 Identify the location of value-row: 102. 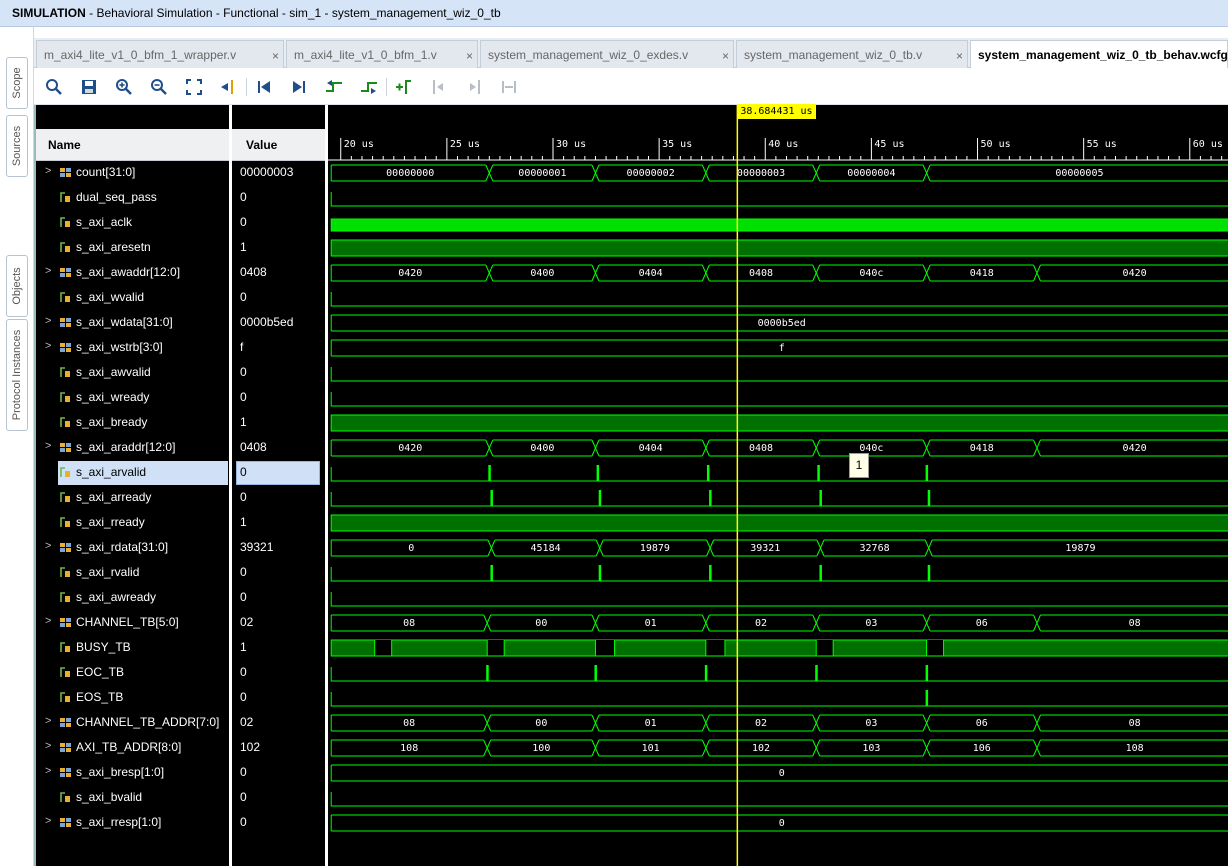
(278, 747).